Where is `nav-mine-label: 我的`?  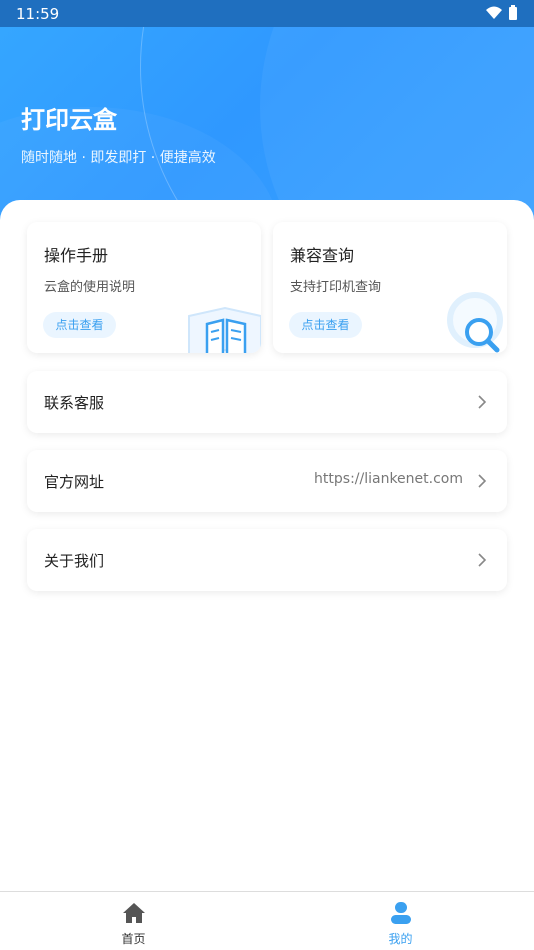
nav-mine-label: 我的 is located at coordinates (400, 939).